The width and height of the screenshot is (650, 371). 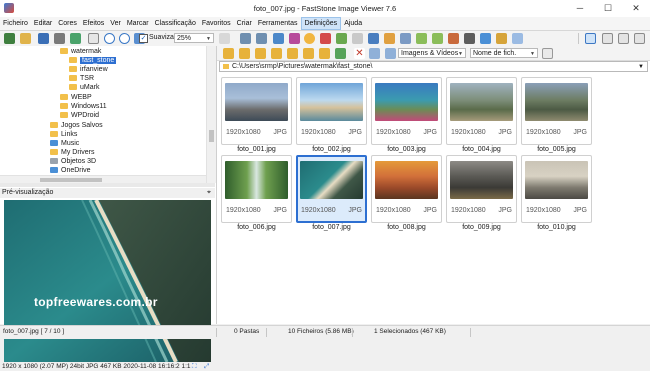 I want to click on tree-item-my-drivers: My Drivers, so click(x=72, y=152).